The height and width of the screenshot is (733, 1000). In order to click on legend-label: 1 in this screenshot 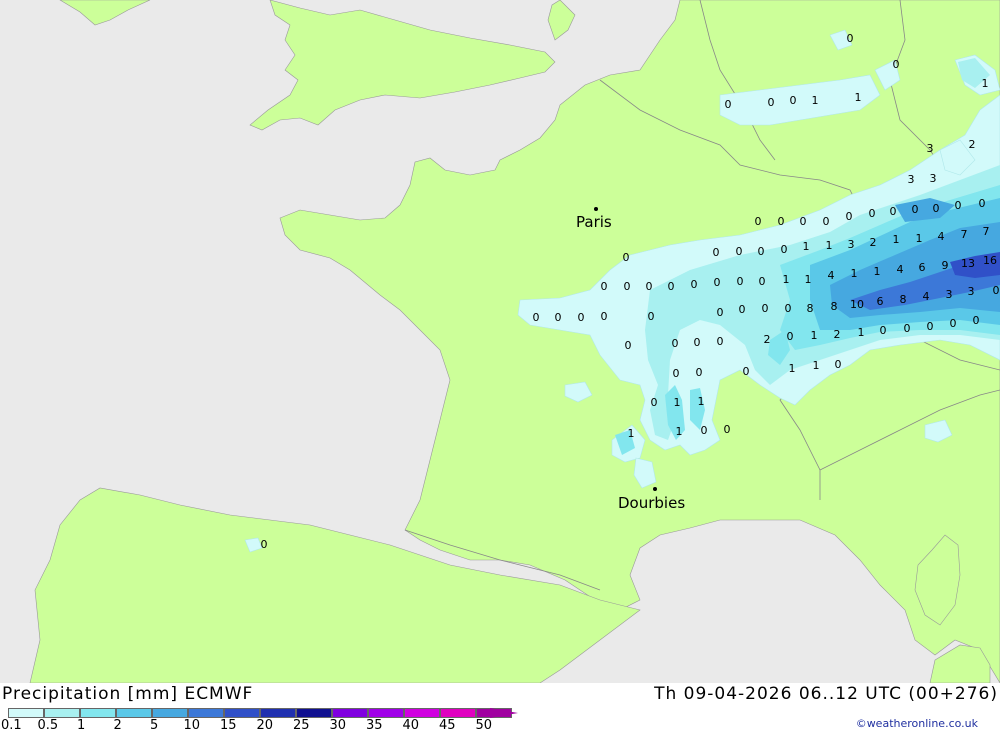, I will do `click(81, 725)`.